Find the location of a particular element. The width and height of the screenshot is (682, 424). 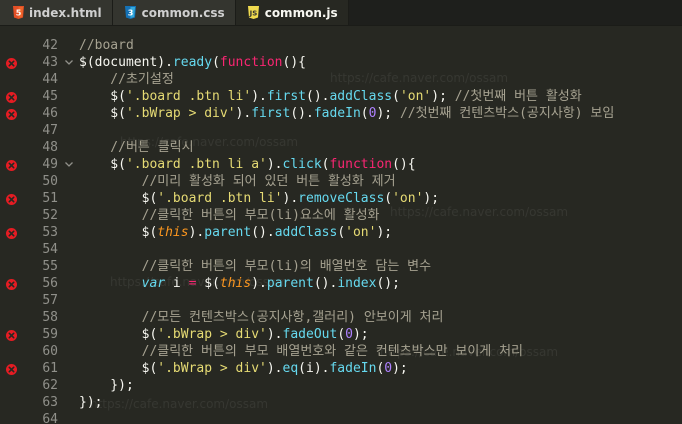

code-line: 42 //board is located at coordinates (341, 45).